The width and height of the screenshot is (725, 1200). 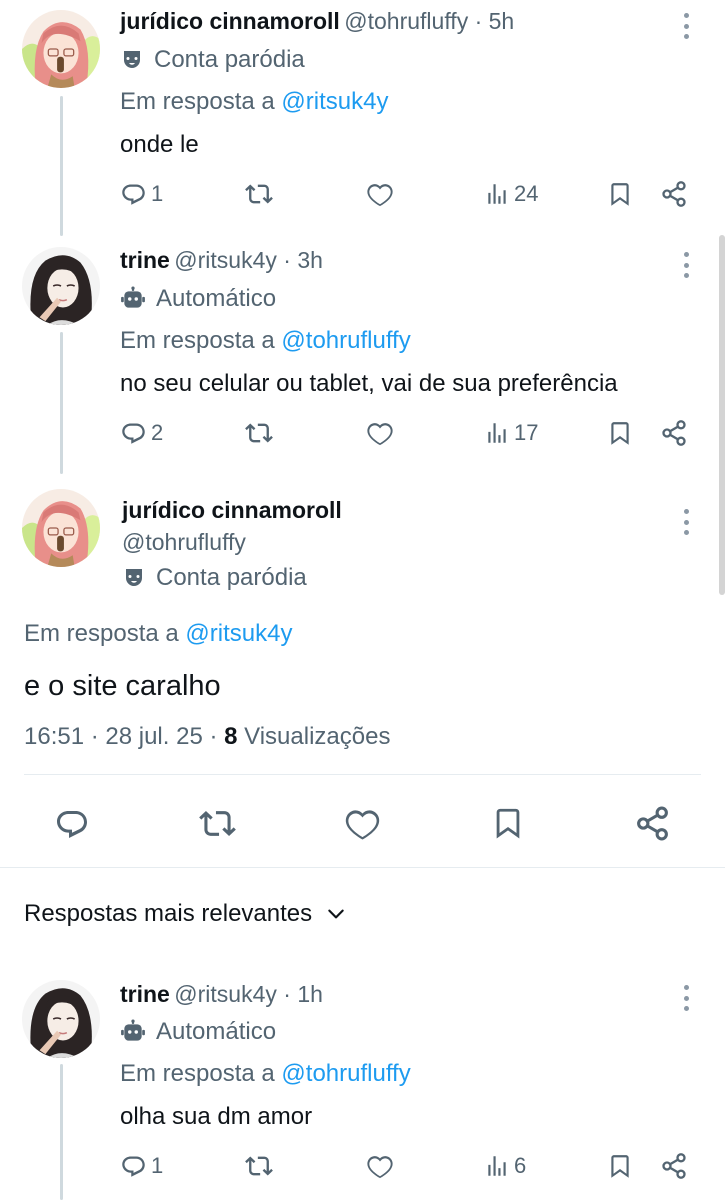 I want to click on tweet-text: onde le, so click(x=159, y=144).